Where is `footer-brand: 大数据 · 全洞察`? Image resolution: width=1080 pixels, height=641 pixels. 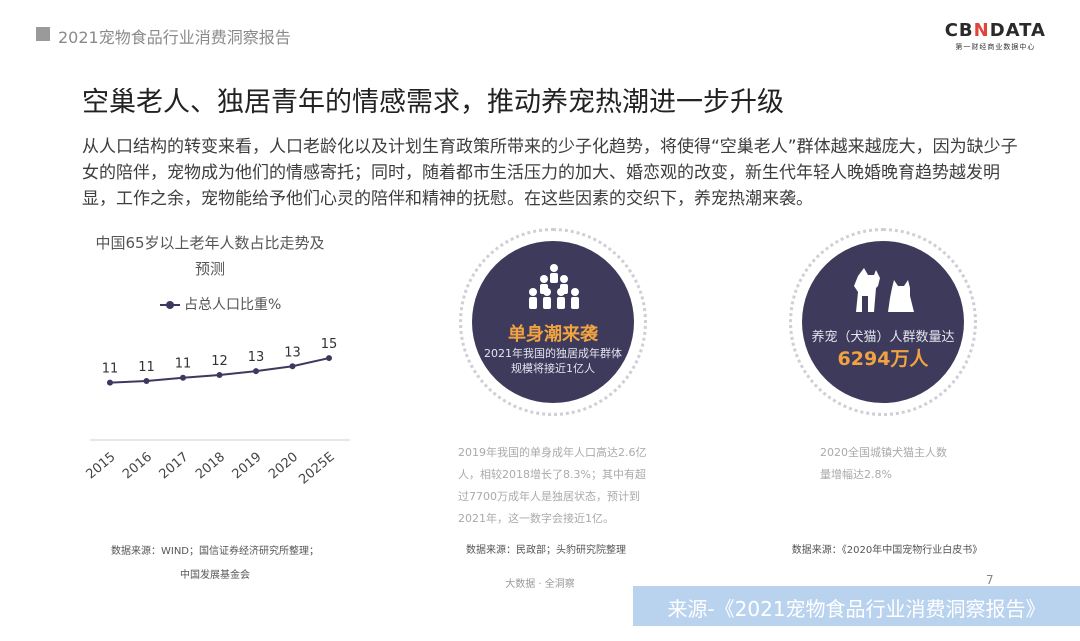
footer-brand: 大数据 · 全洞察 is located at coordinates (540, 584).